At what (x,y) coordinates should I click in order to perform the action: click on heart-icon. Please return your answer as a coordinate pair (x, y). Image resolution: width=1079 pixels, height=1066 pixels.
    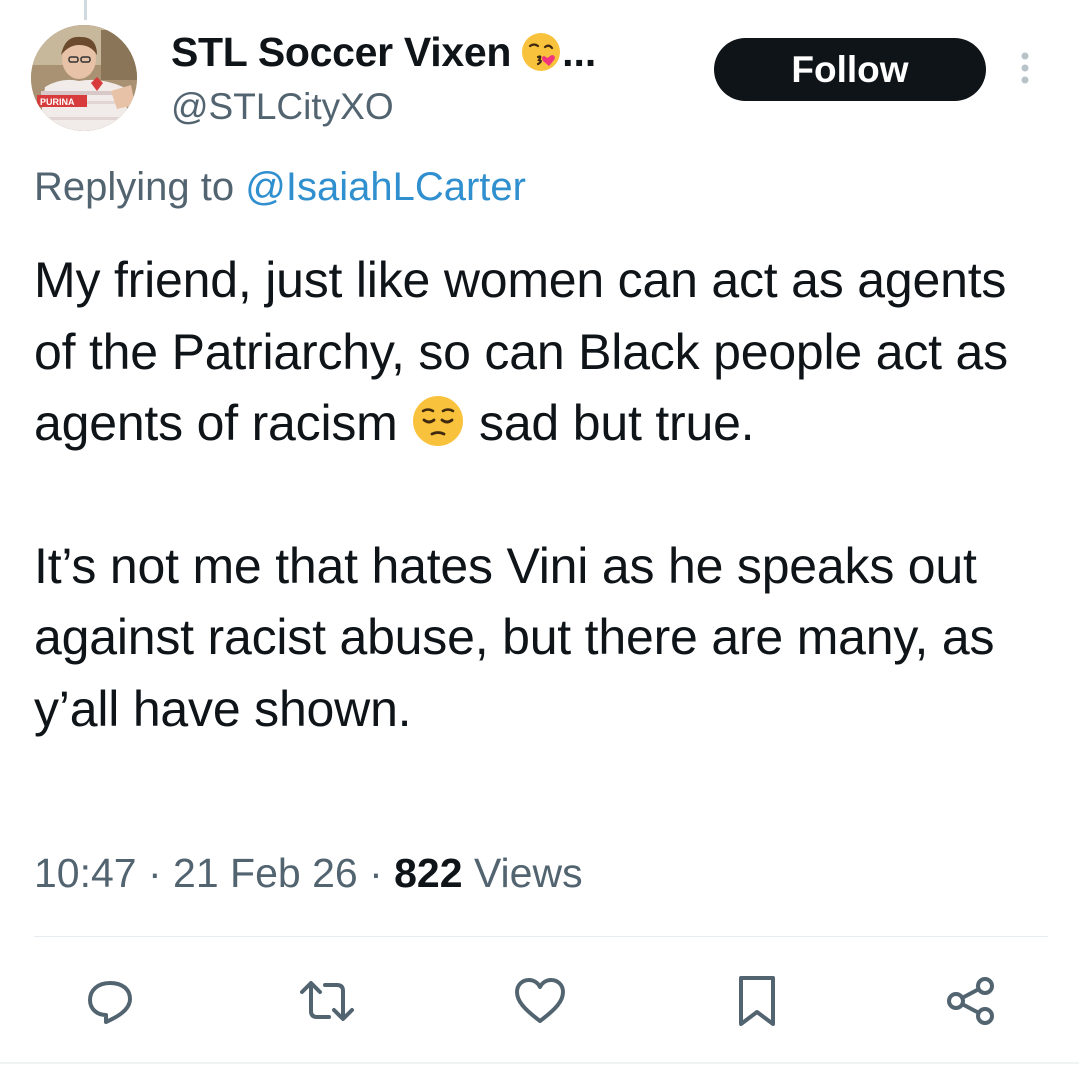
    Looking at the image, I should click on (540, 1000).